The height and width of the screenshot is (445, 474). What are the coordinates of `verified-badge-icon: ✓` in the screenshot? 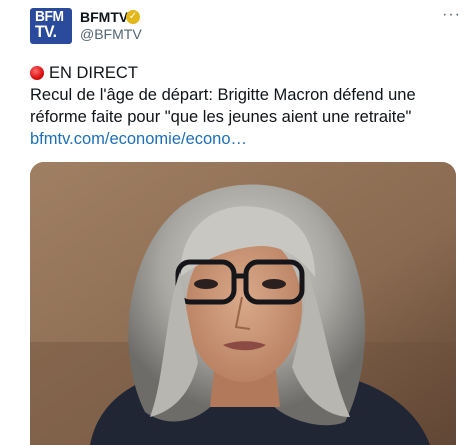 It's located at (133, 17).